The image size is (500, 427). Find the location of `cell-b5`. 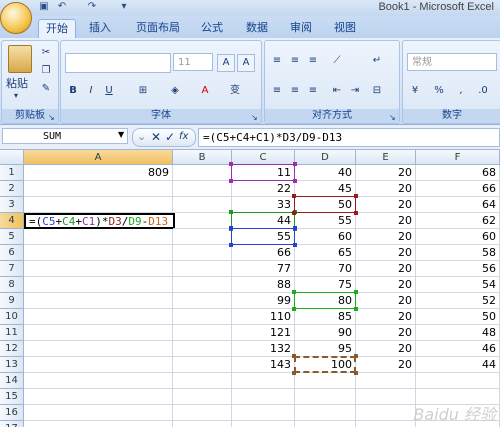

cell-b5 is located at coordinates (202, 237).